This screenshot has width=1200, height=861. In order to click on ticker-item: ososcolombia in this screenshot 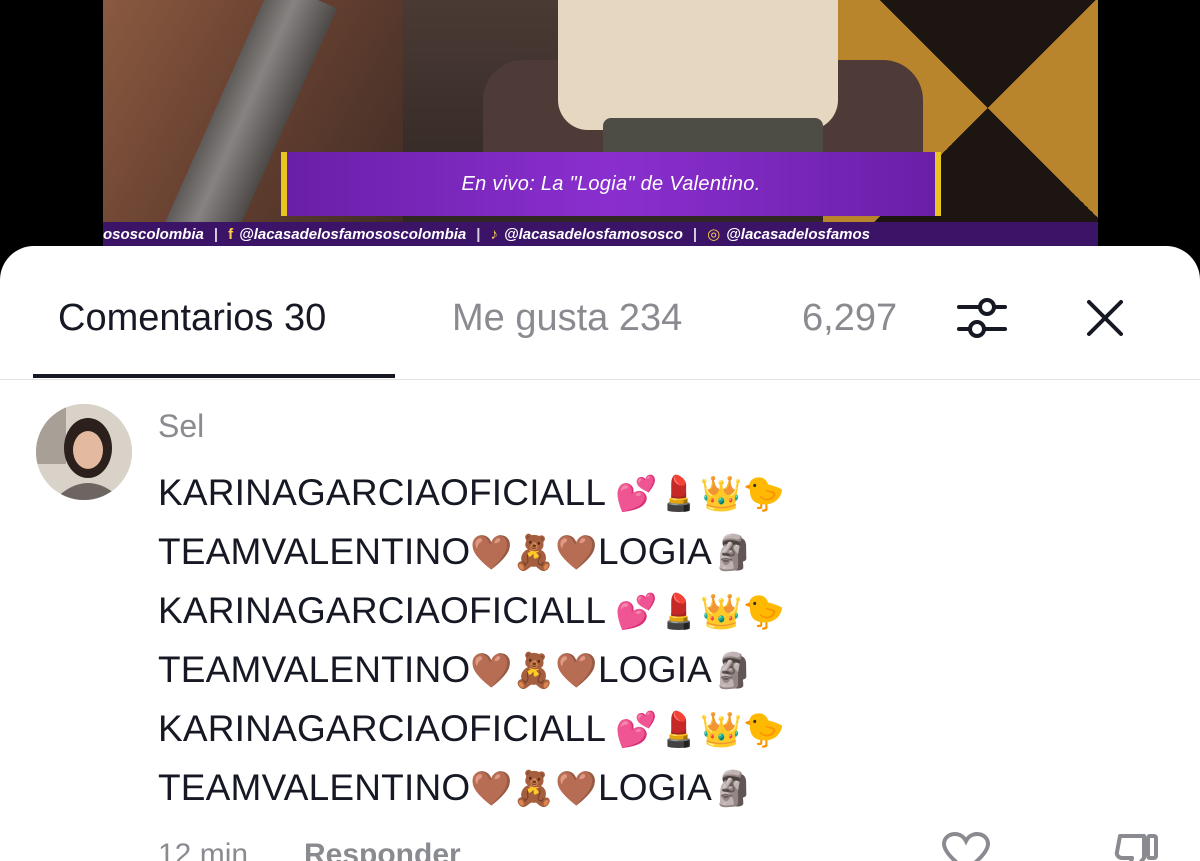, I will do `click(153, 234)`.